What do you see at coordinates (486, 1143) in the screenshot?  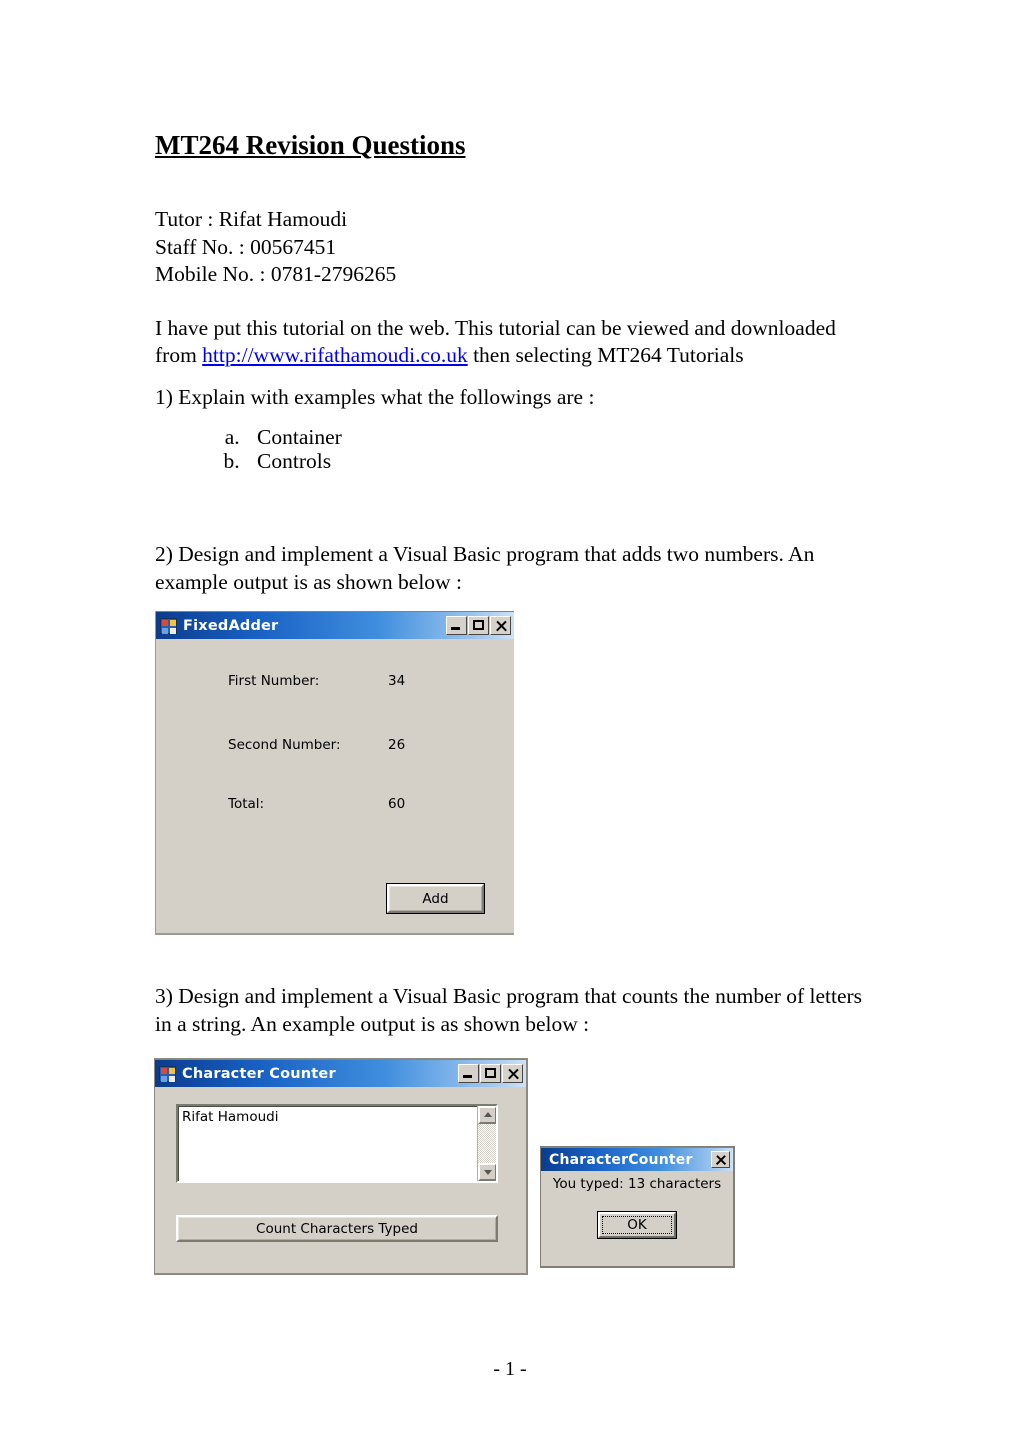 I see `vertical-scrollbar` at bounding box center [486, 1143].